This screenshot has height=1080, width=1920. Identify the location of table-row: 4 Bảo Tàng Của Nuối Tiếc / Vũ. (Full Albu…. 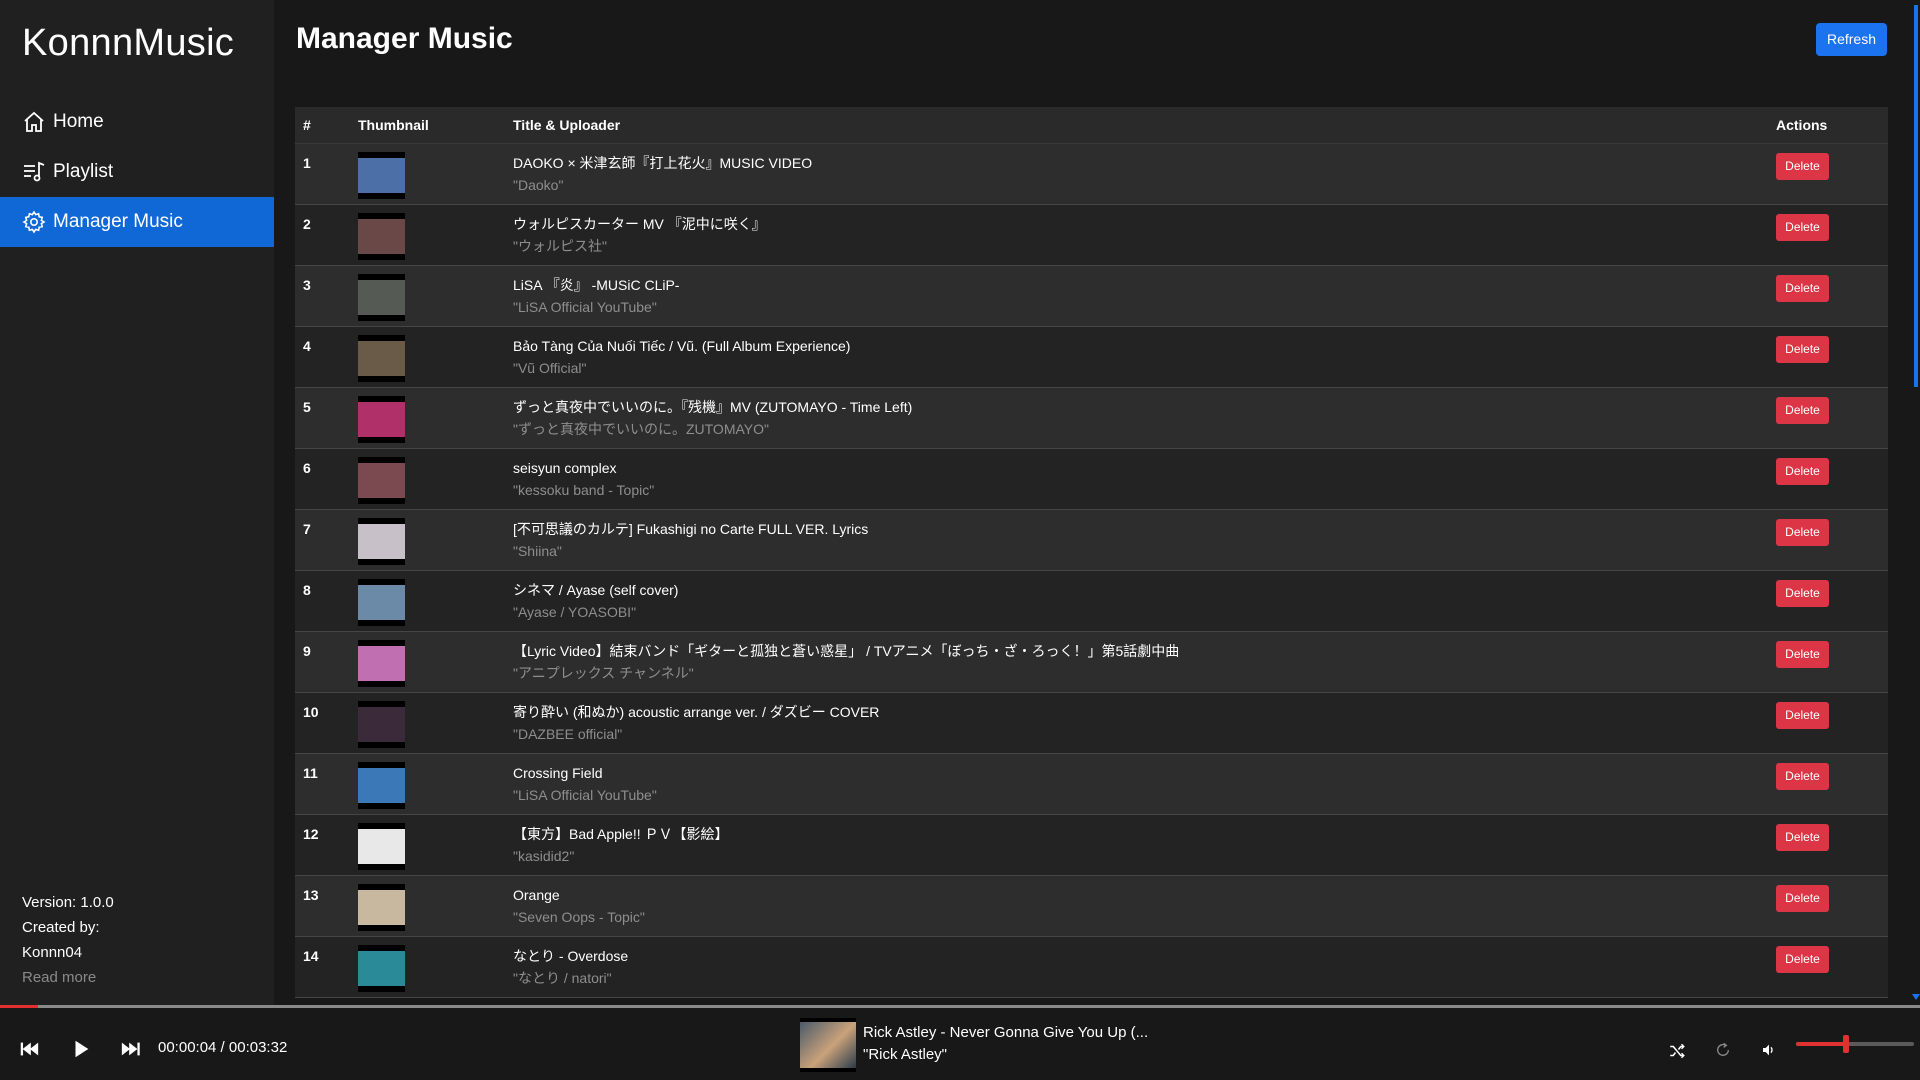
(1091, 357).